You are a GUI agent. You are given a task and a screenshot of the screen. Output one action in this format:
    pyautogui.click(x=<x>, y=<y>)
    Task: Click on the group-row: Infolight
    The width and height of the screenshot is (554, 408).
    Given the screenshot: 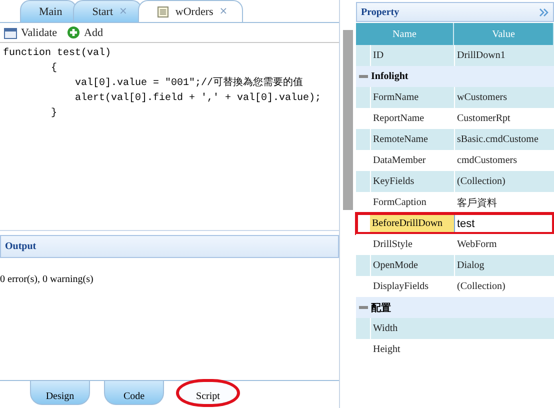 What is the action you would take?
    pyautogui.click(x=455, y=76)
    